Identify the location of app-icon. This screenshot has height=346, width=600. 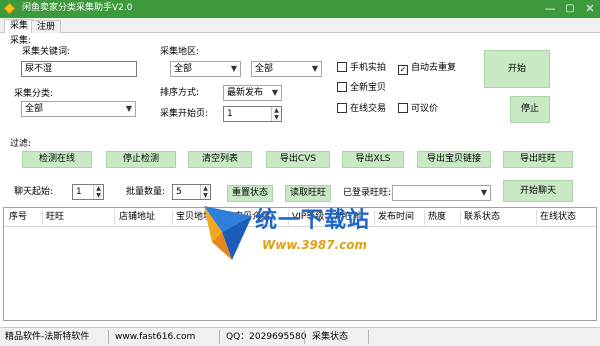
(9, 8).